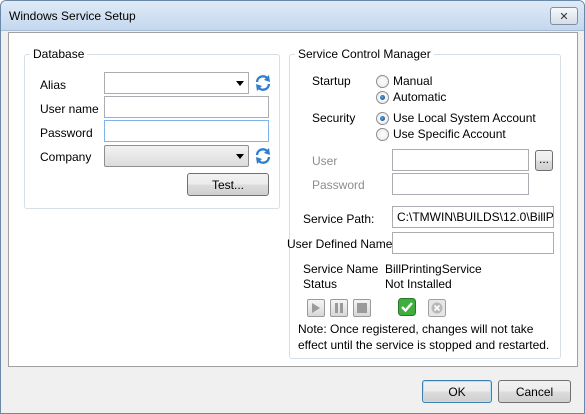  What do you see at coordinates (338, 185) in the screenshot?
I see `scm-password-label: Password` at bounding box center [338, 185].